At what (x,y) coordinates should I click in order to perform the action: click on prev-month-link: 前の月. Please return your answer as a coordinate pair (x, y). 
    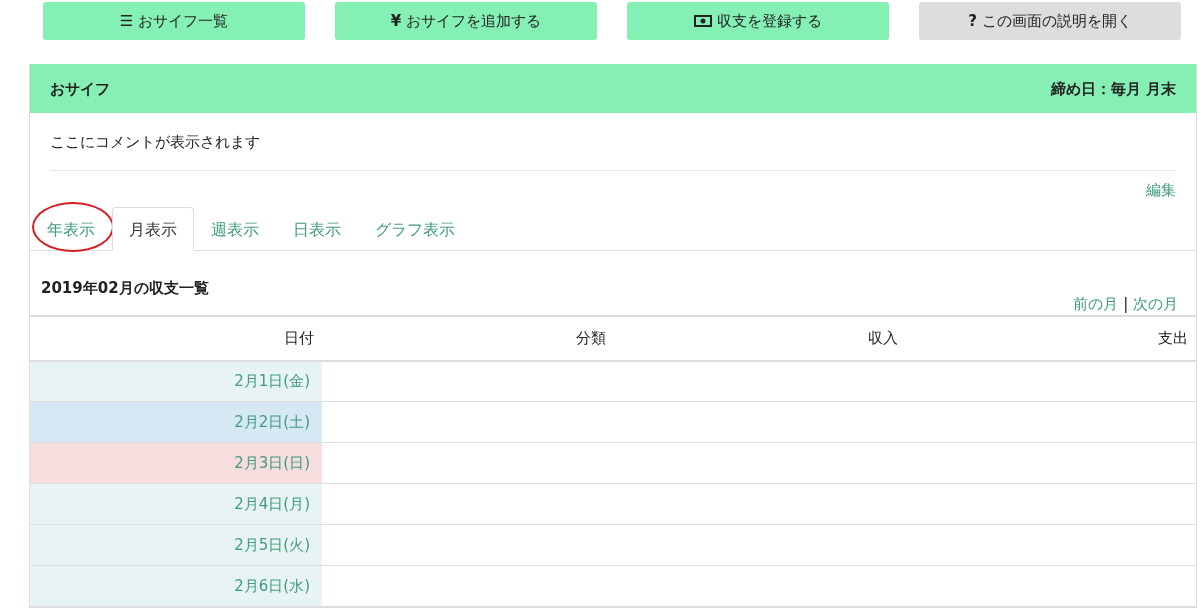
    Looking at the image, I should click on (1096, 303).